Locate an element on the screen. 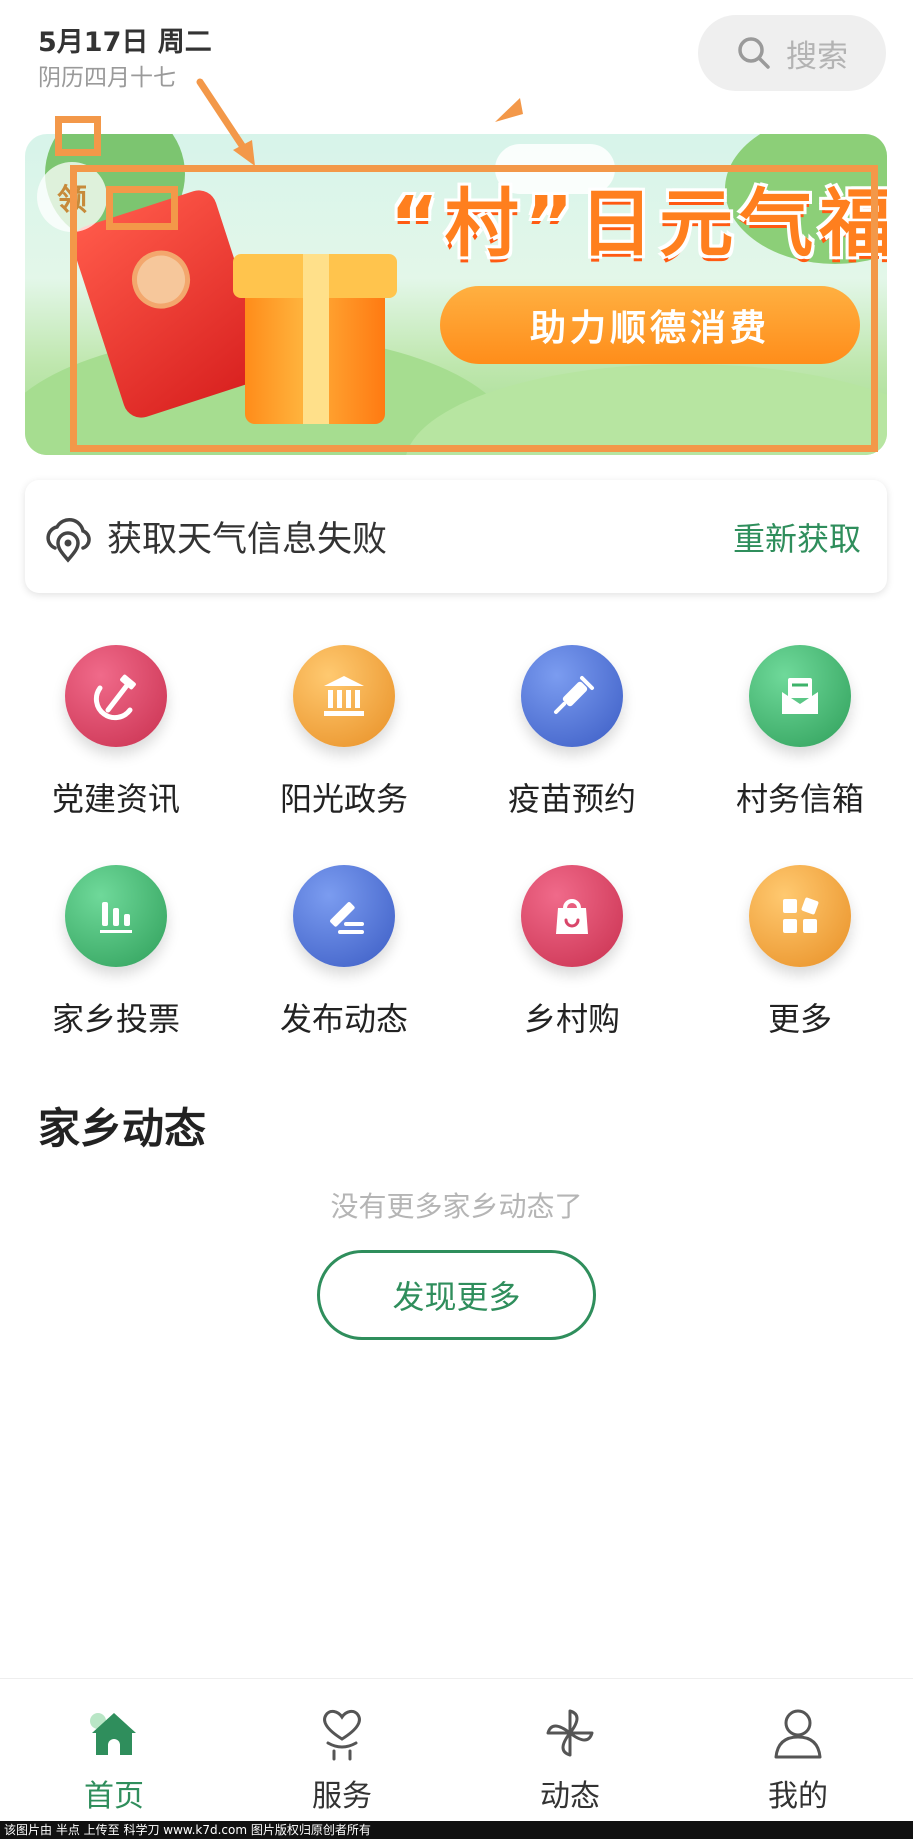  grid-item-vaccine-booking: 疫苗预约 is located at coordinates (572, 740).